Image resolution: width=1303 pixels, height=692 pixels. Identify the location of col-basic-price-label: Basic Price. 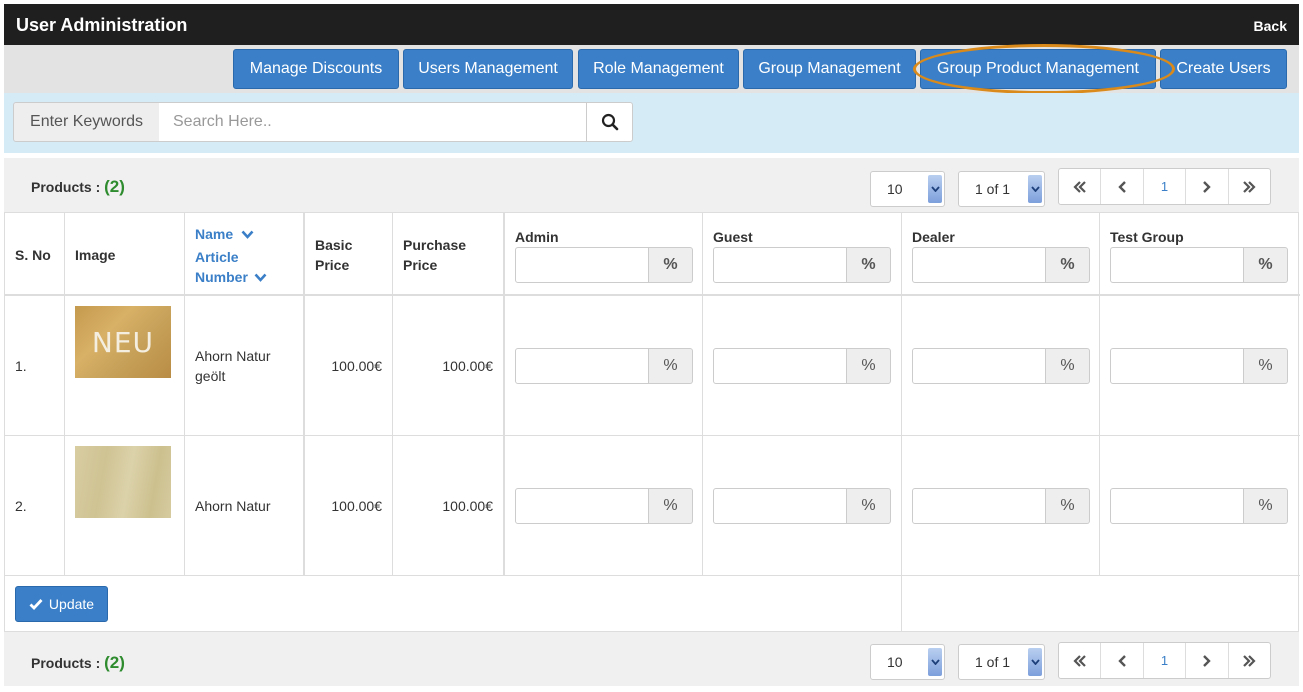
(334, 255).